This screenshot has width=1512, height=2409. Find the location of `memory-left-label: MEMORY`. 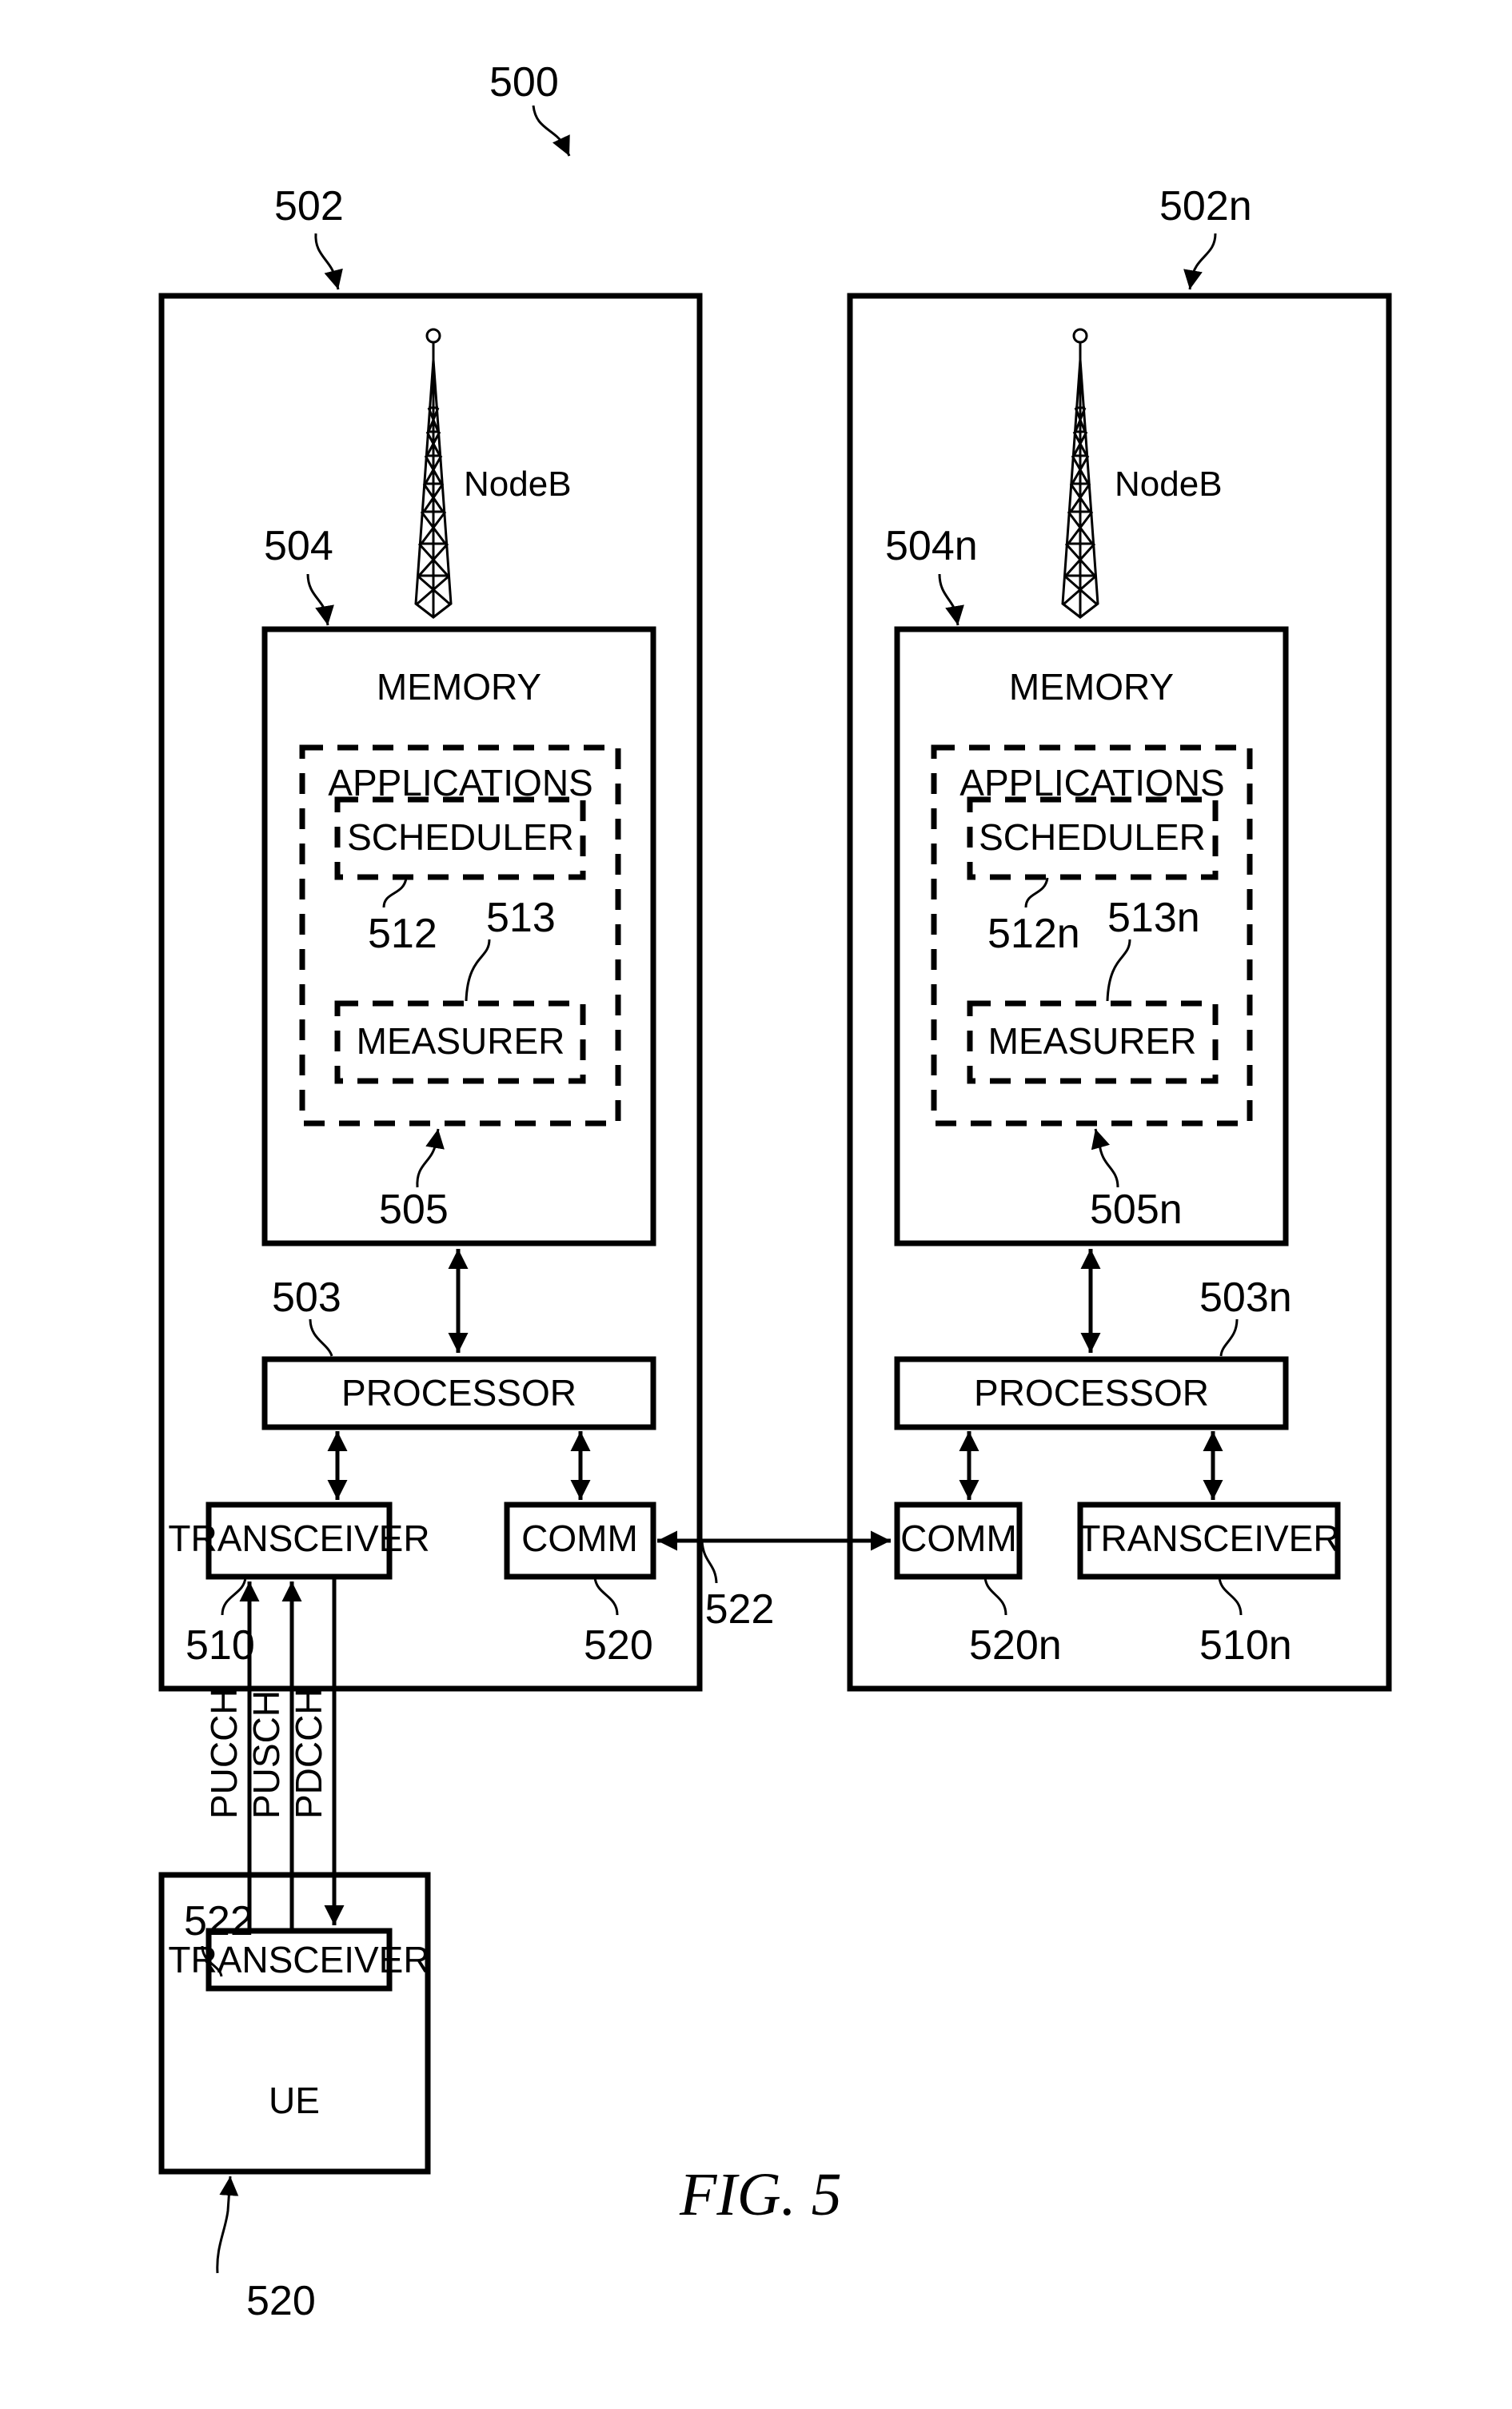

memory-left-label: MEMORY is located at coordinates (459, 687).